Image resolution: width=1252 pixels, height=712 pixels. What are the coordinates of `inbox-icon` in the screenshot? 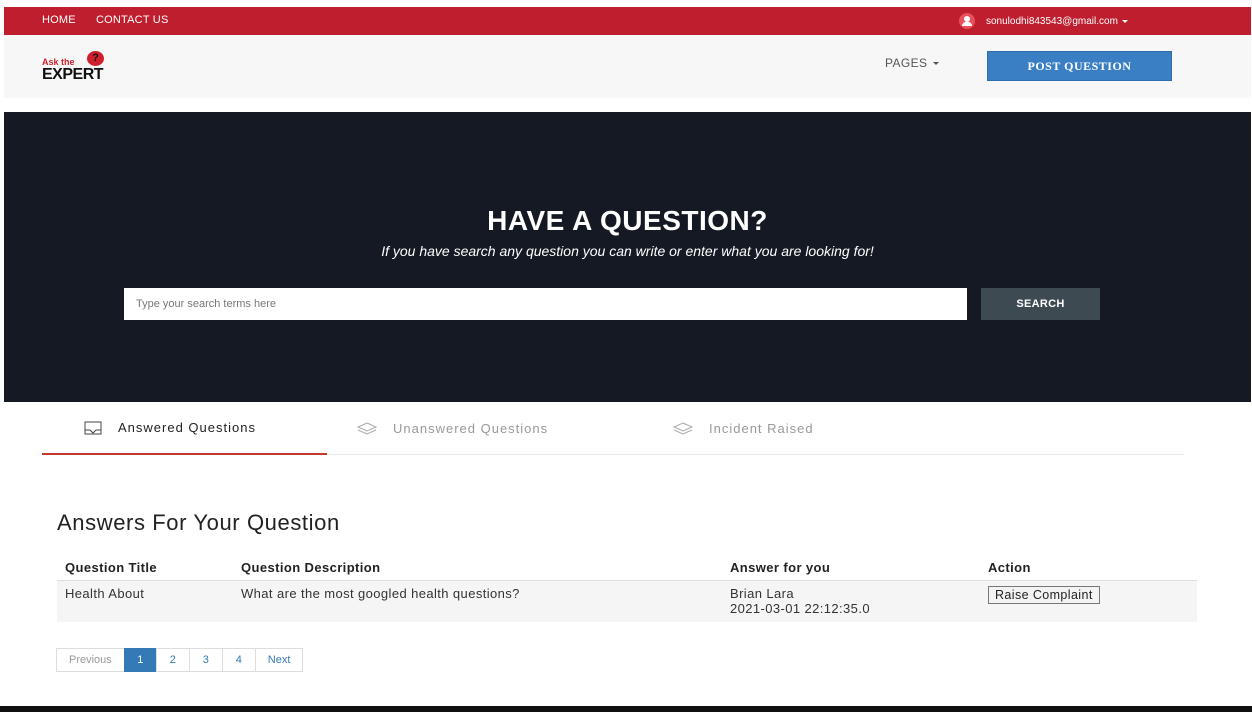 It's located at (93, 427).